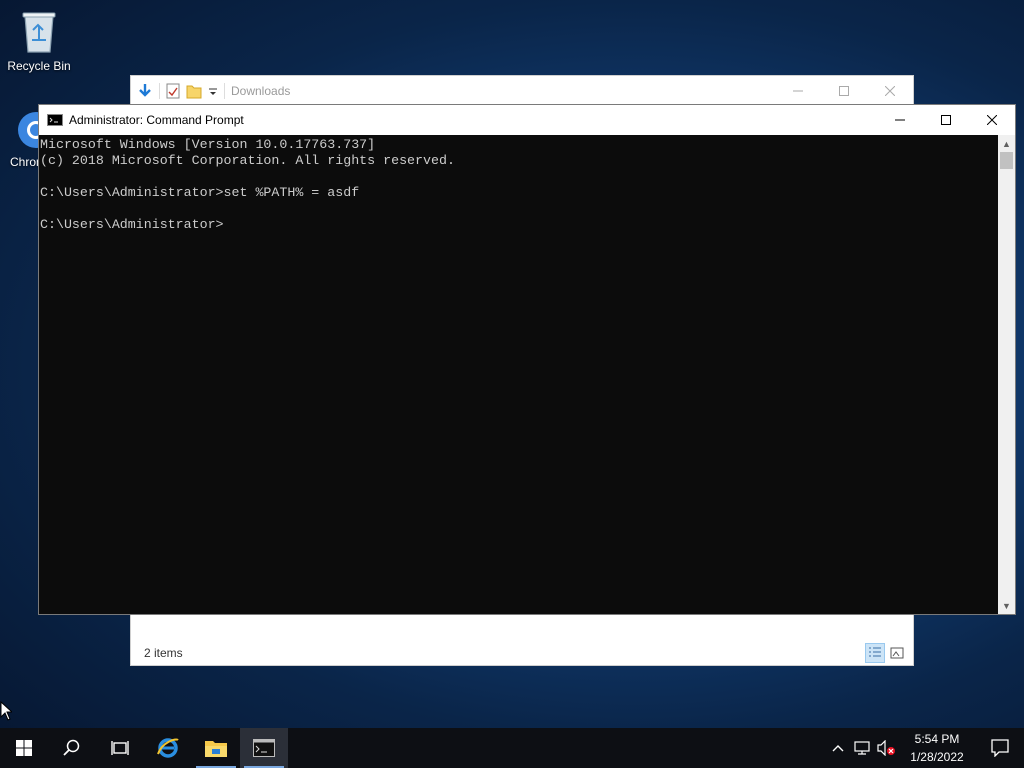 Image resolution: width=1024 pixels, height=768 pixels. What do you see at coordinates (39, 66) in the screenshot?
I see `desktop-icon-label: Recycle Bin` at bounding box center [39, 66].